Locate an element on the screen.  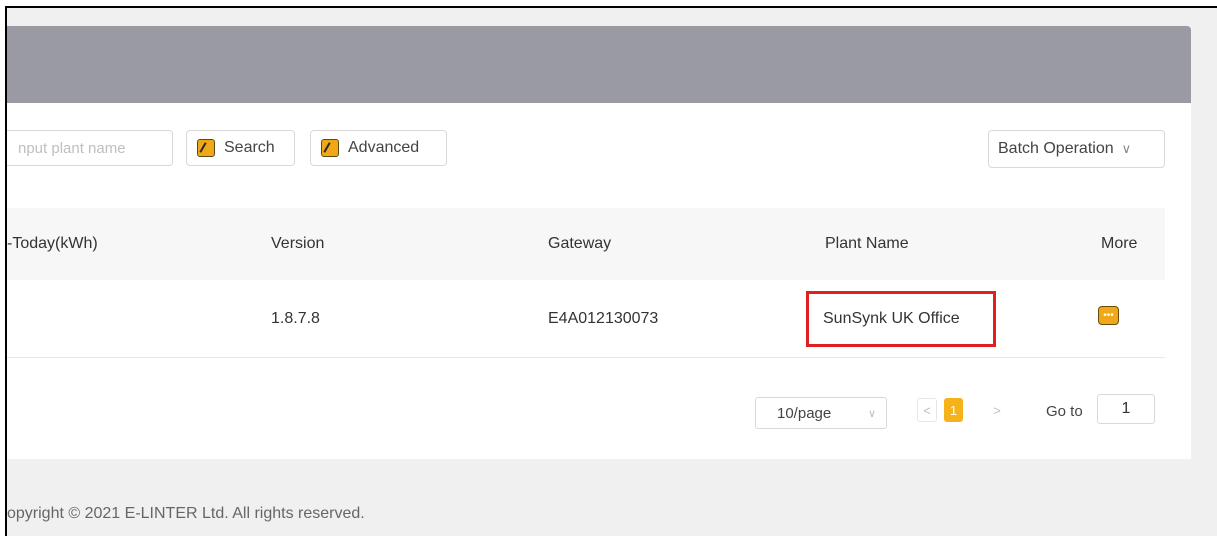
batch-operation-label: Batch Operation is located at coordinates (1056, 148).